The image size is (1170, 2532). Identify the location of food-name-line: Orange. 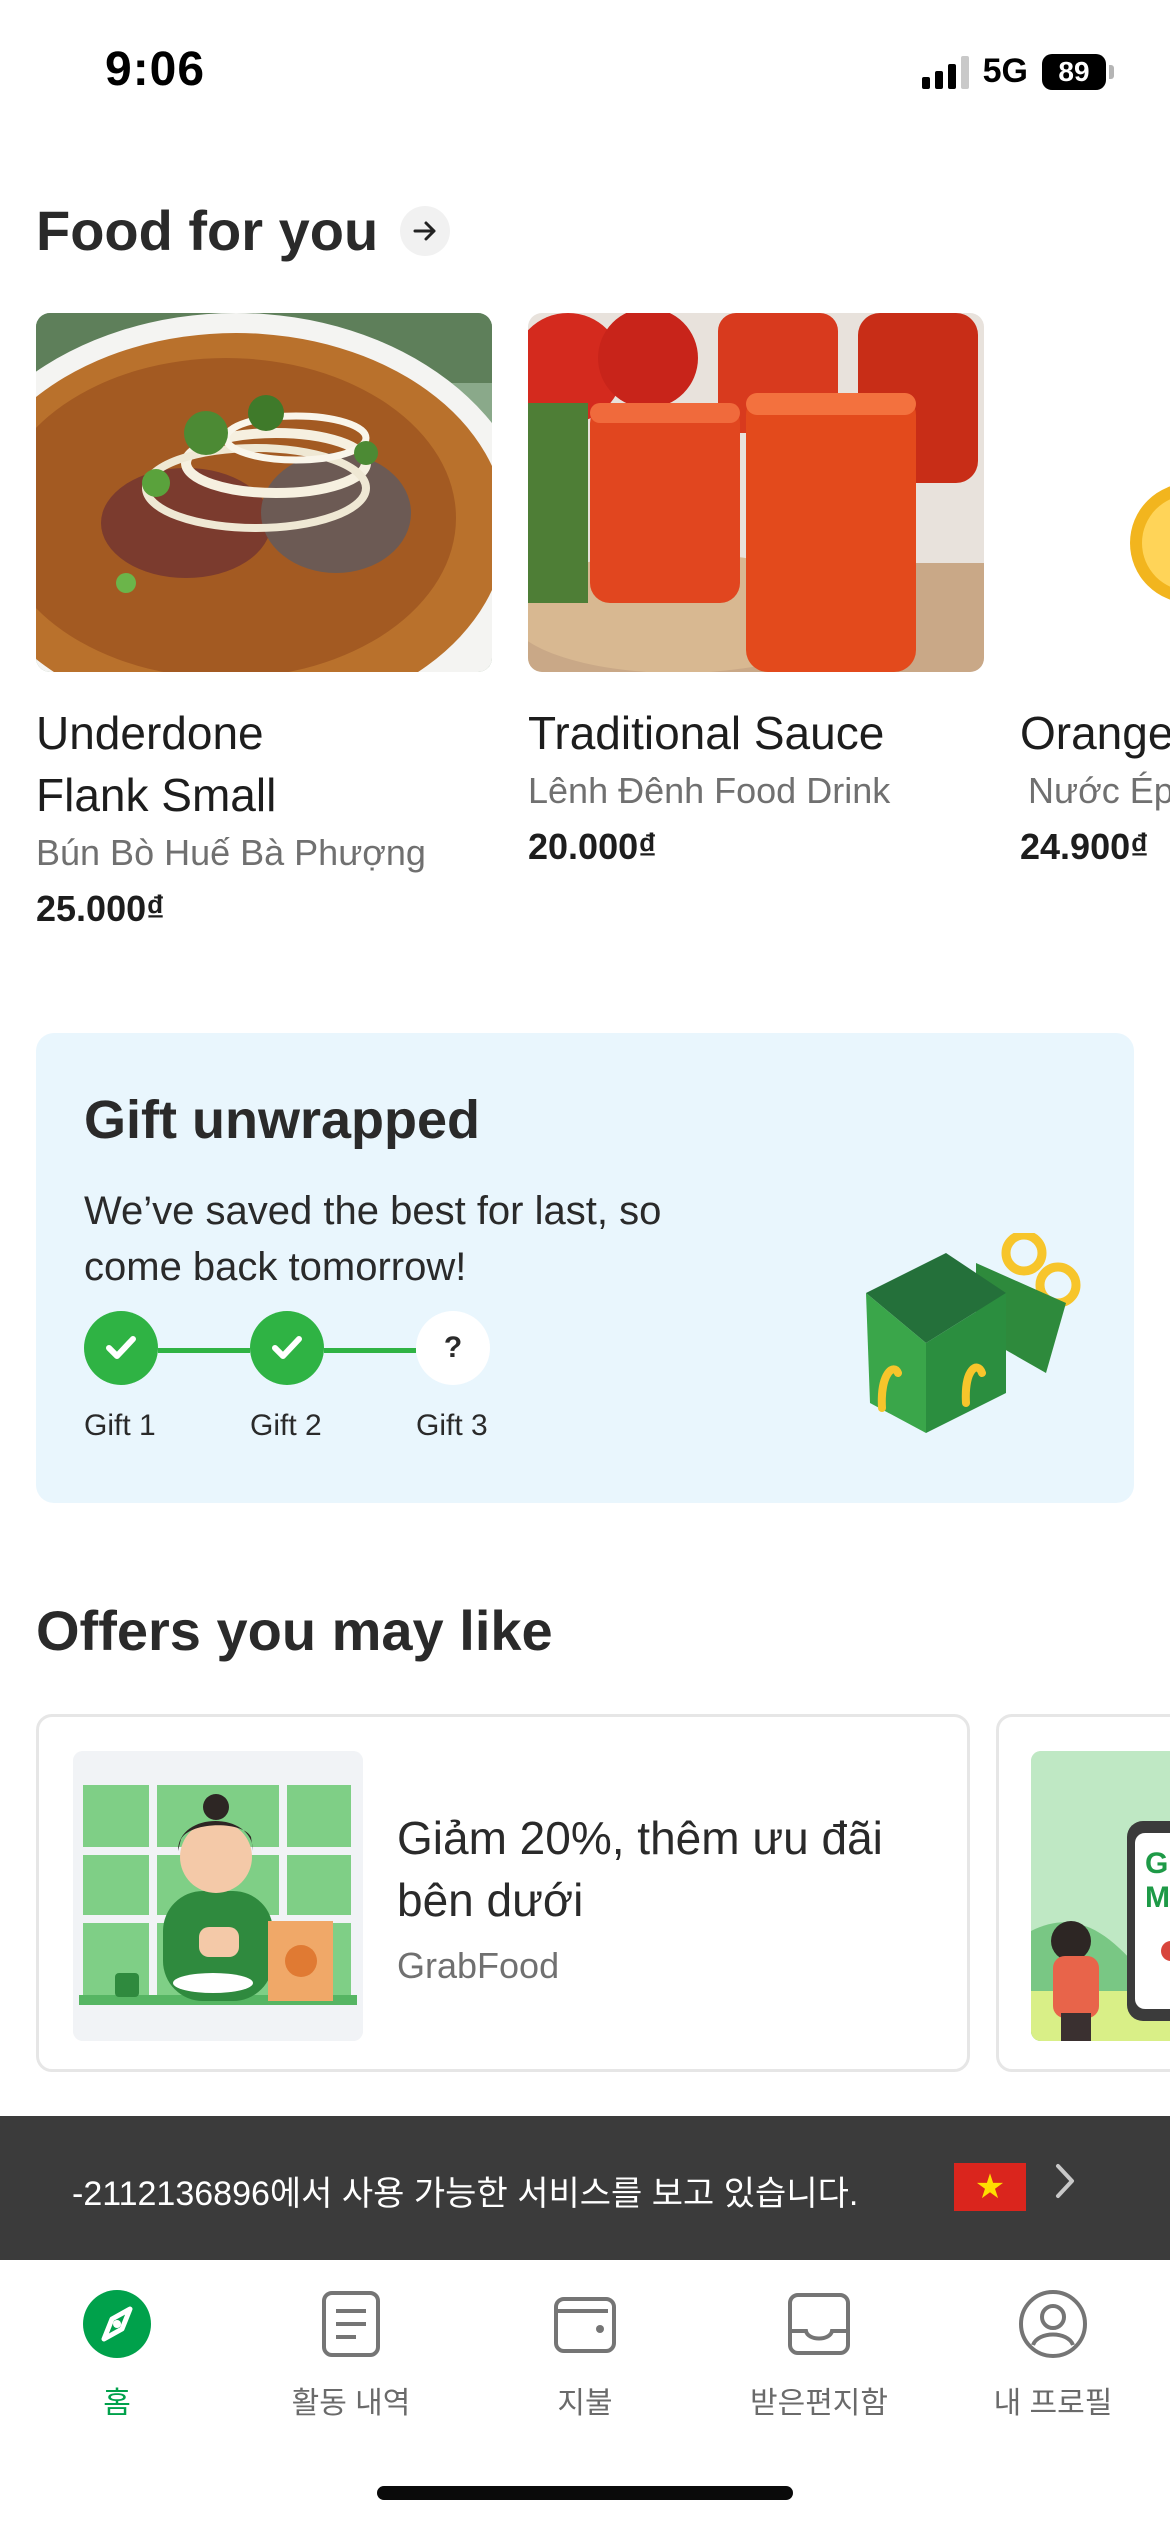
(1095, 733).